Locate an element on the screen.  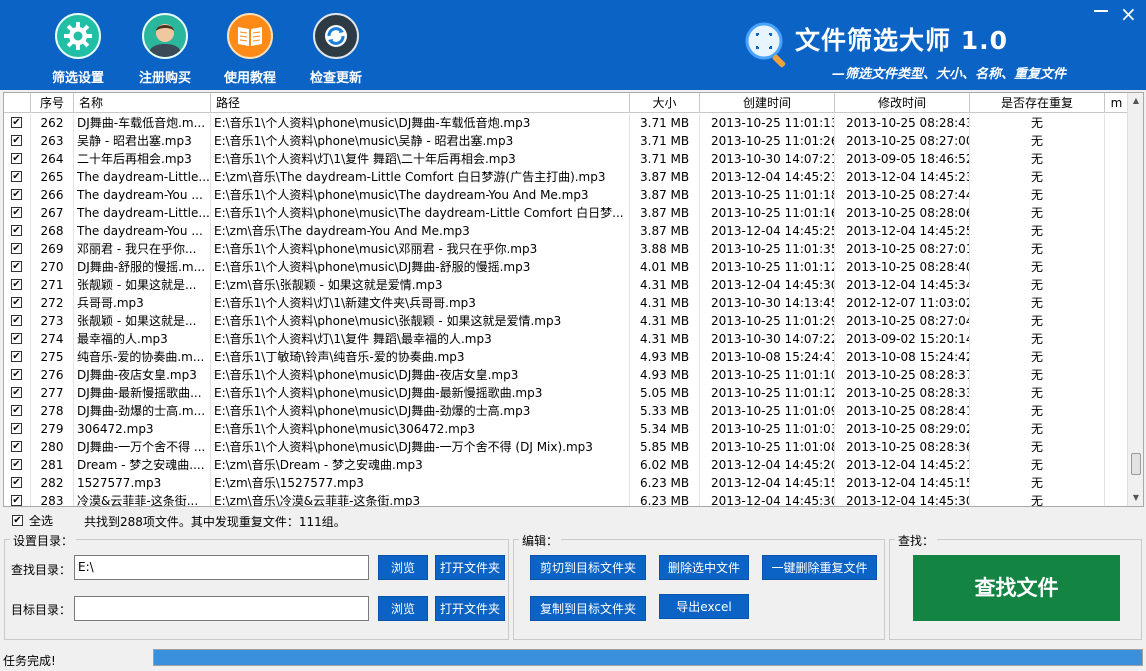
browse-search-button: 浏览 is located at coordinates (403, 567).